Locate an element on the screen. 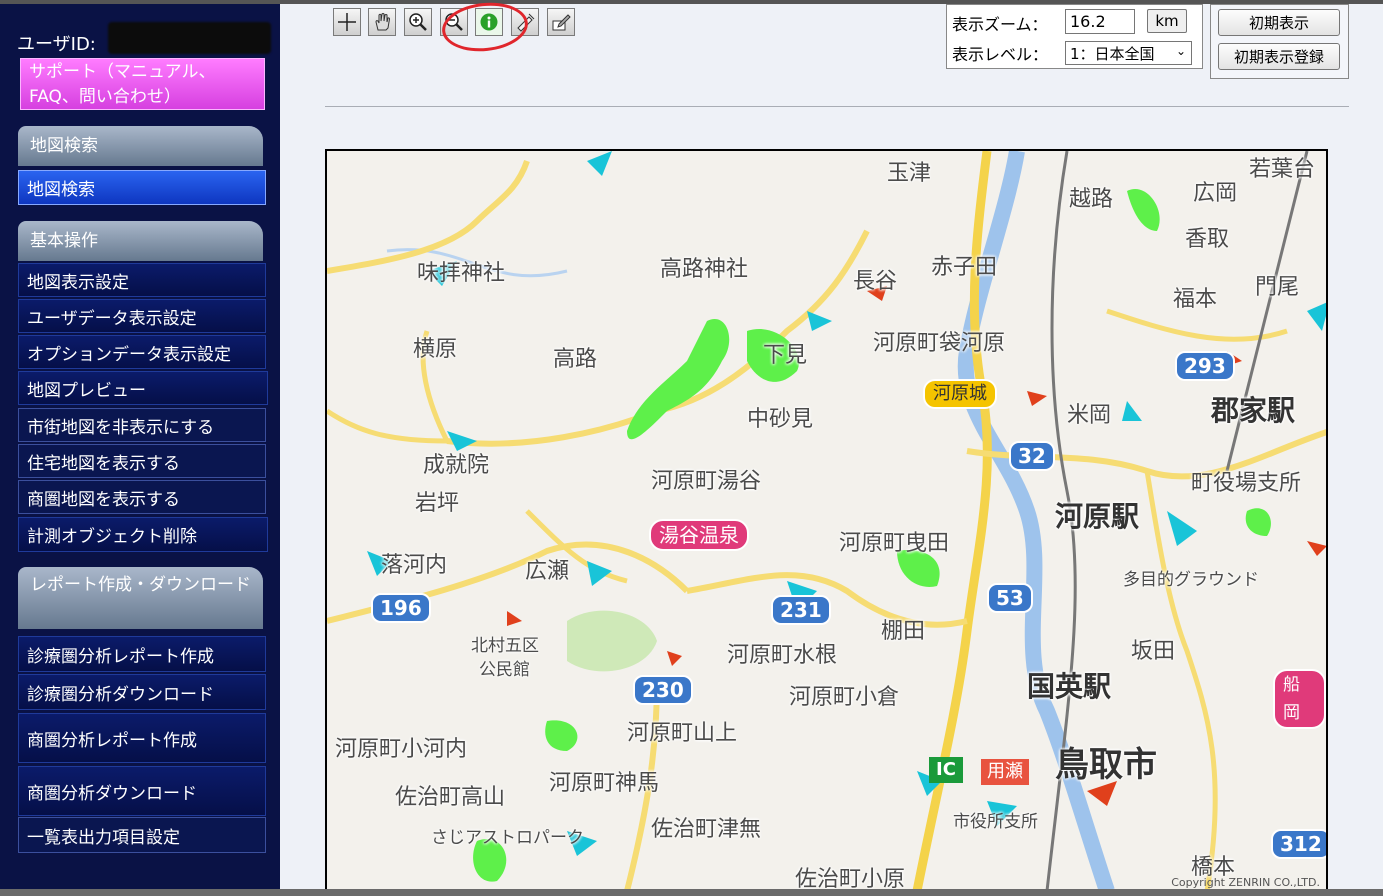 The height and width of the screenshot is (896, 1383). map-label: 岩坪 is located at coordinates (437, 503).